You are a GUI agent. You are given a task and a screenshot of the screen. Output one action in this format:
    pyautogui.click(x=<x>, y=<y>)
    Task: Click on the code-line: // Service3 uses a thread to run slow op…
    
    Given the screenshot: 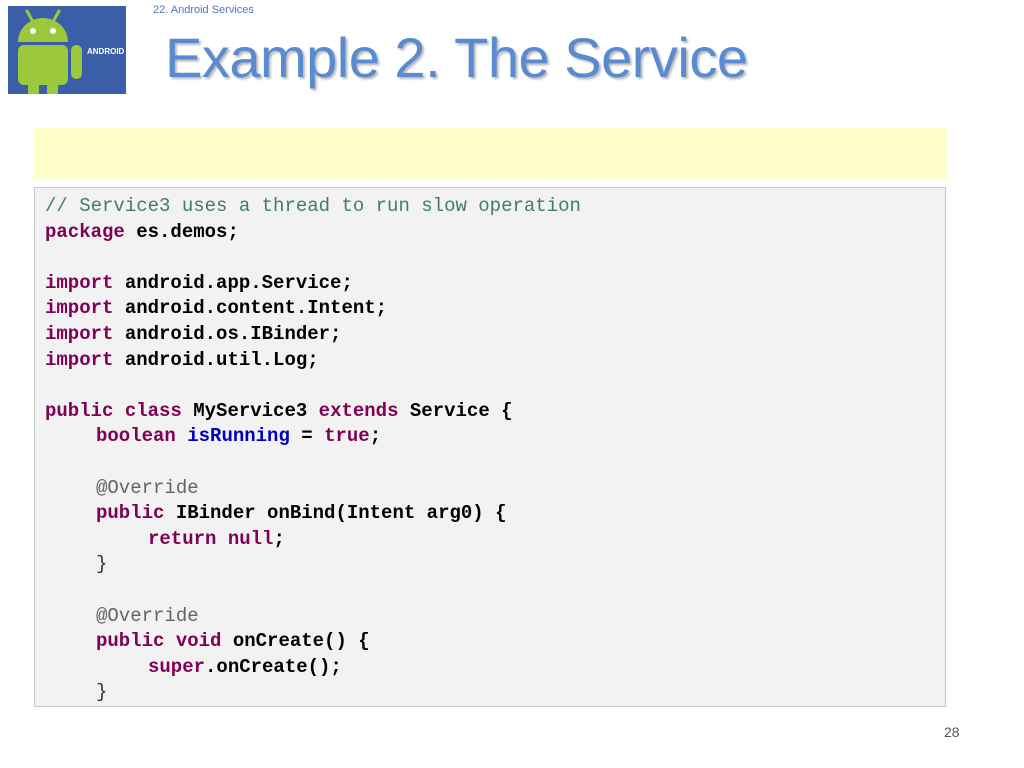 What is the action you would take?
    pyautogui.click(x=495, y=207)
    